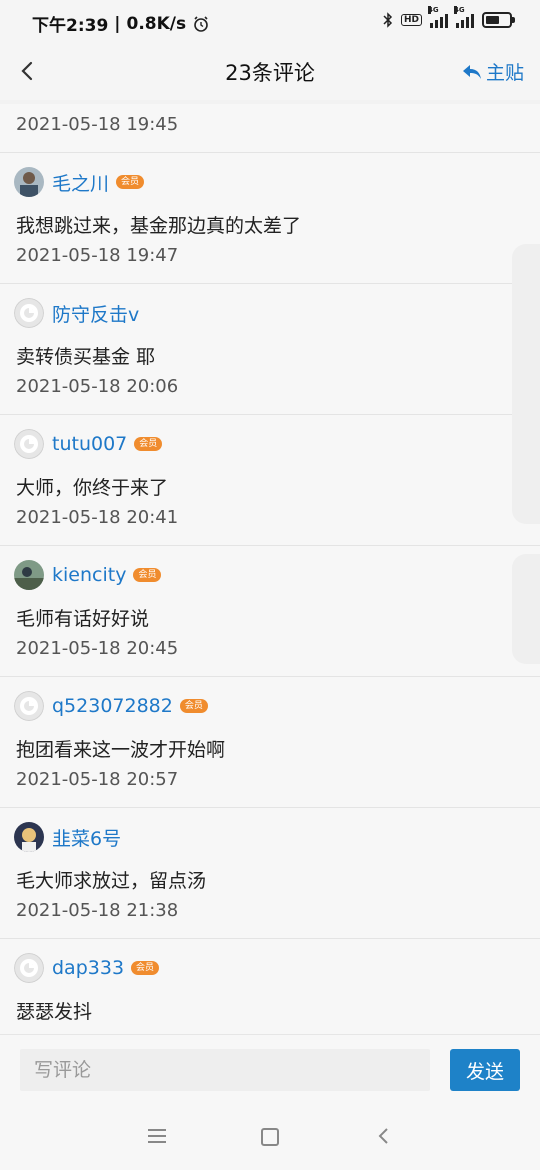  What do you see at coordinates (270, 986) in the screenshot?
I see `comment-item: dap333 会员 瑟瑟发抖` at bounding box center [270, 986].